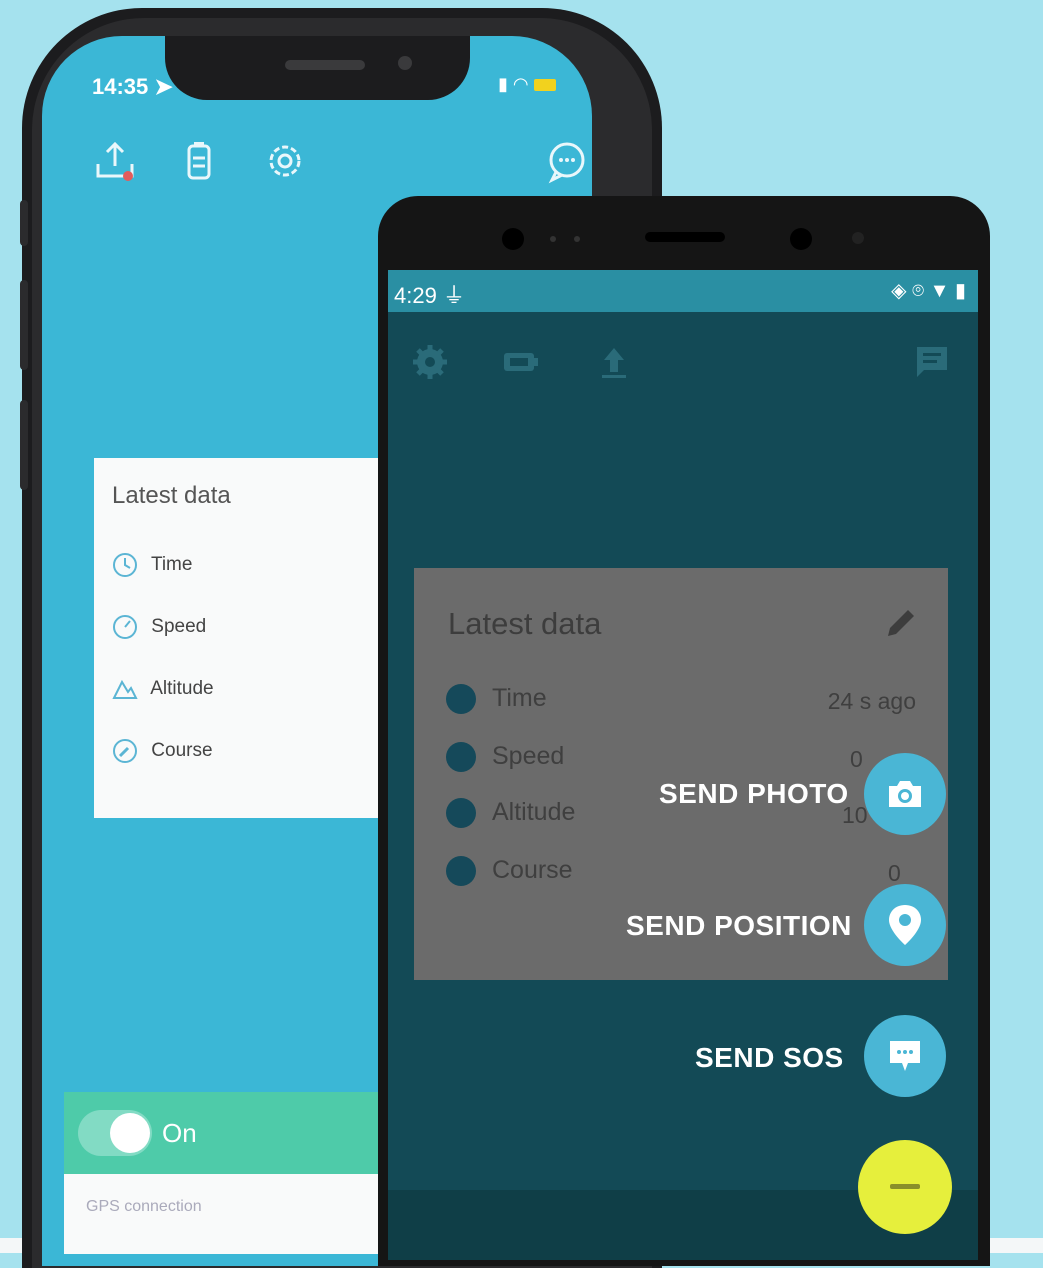  What do you see at coordinates (856, 759) in the screenshot?
I see `speed-value: 0` at bounding box center [856, 759].